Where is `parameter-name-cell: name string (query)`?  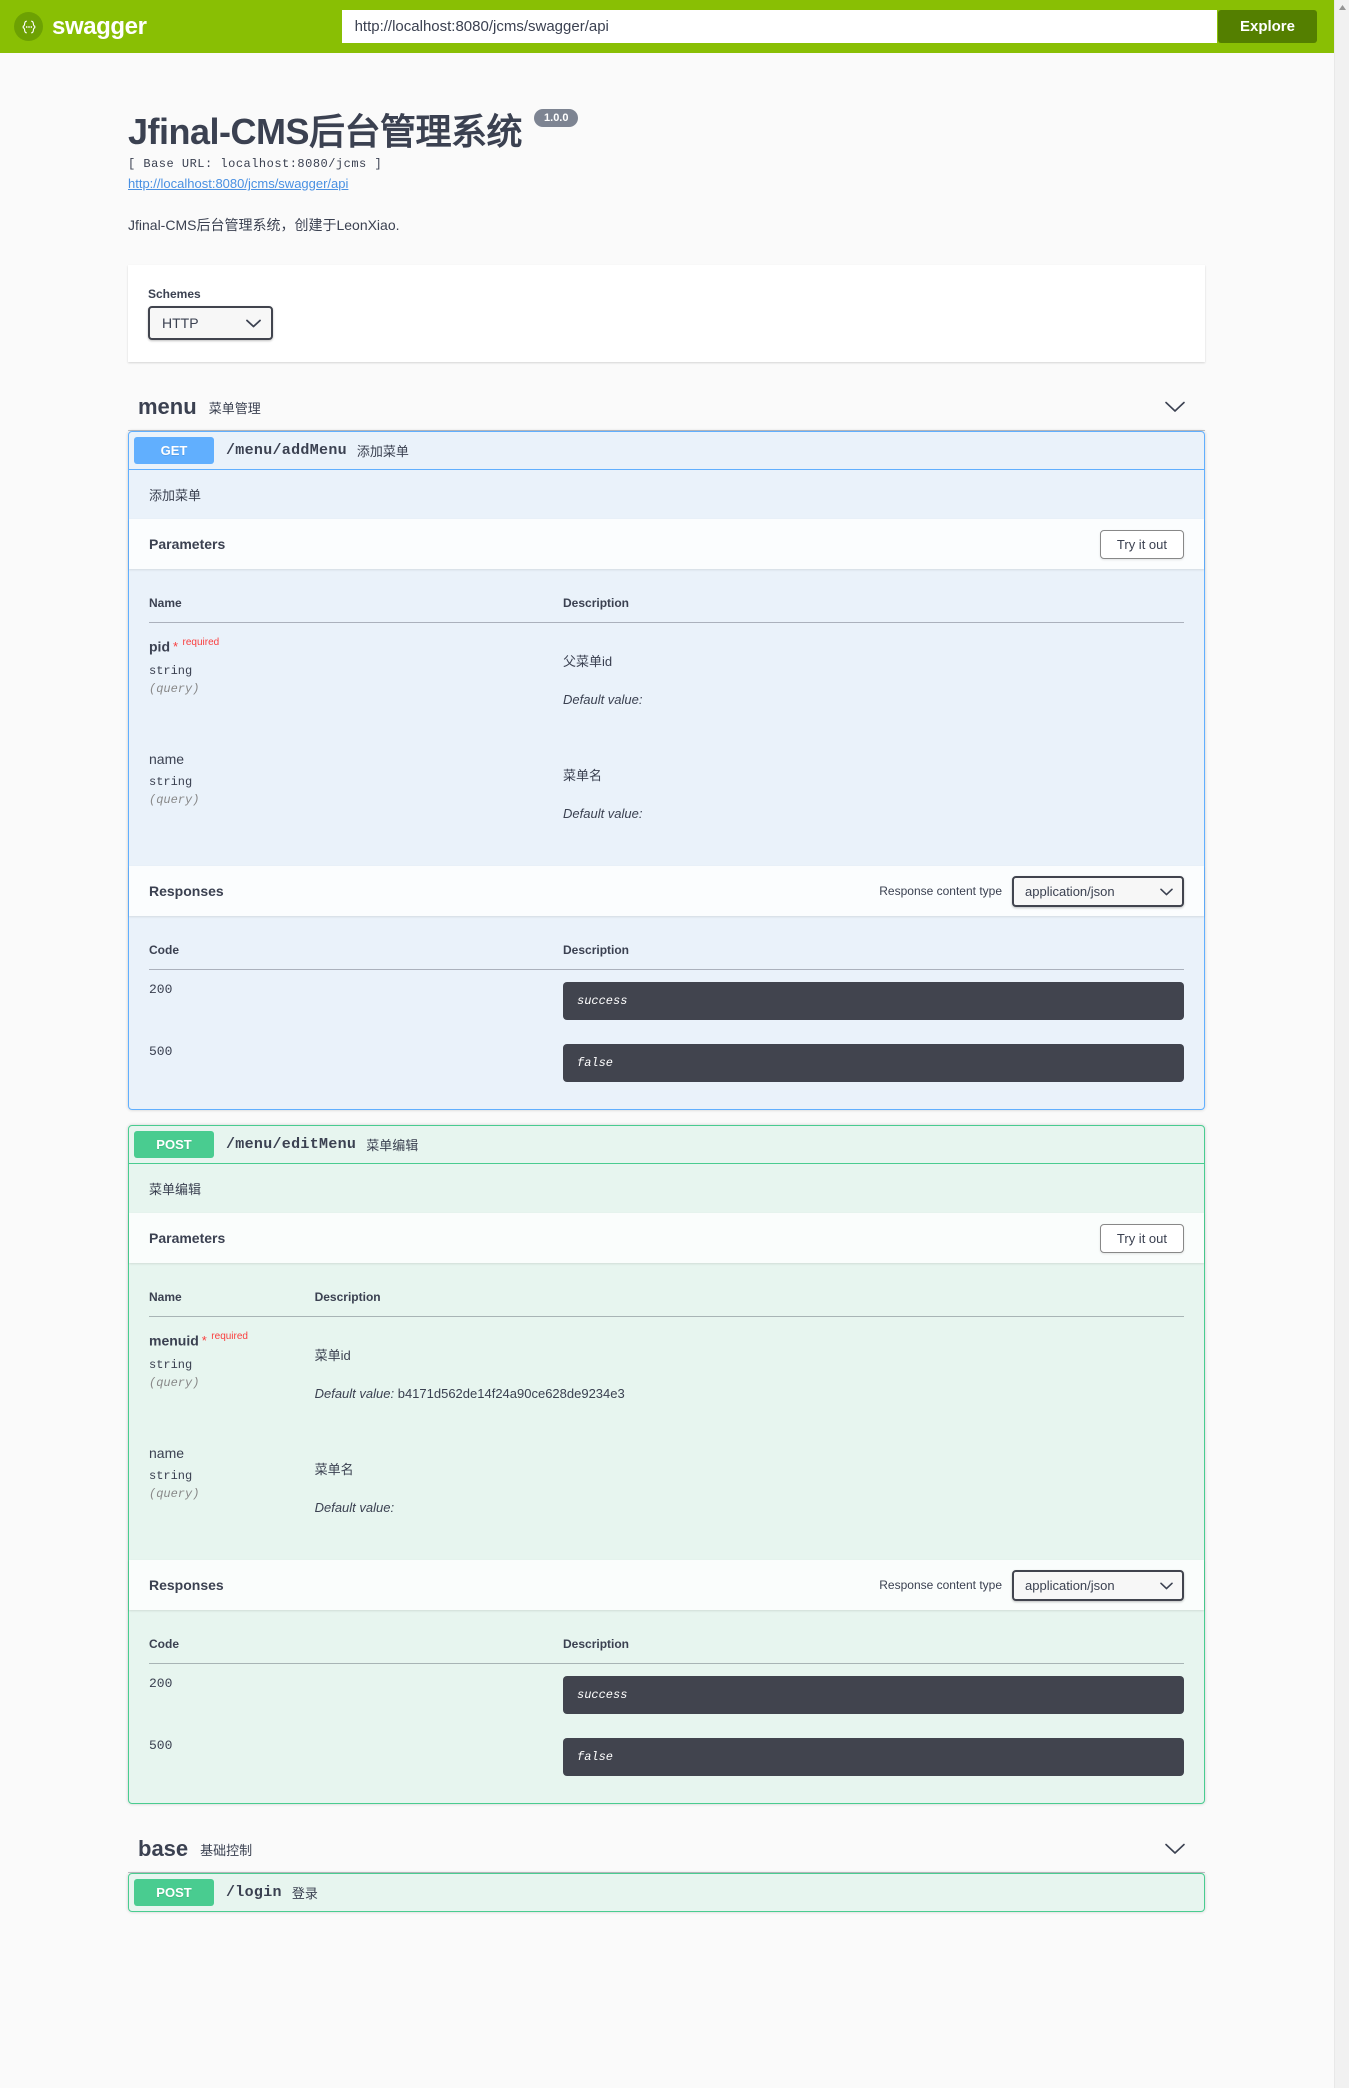 parameter-name-cell: name string (query) is located at coordinates (356, 794).